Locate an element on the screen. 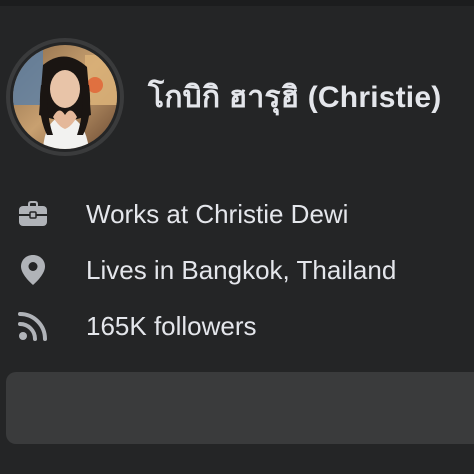 This screenshot has height=474, width=474. rss-feed-icon is located at coordinates (33, 326).